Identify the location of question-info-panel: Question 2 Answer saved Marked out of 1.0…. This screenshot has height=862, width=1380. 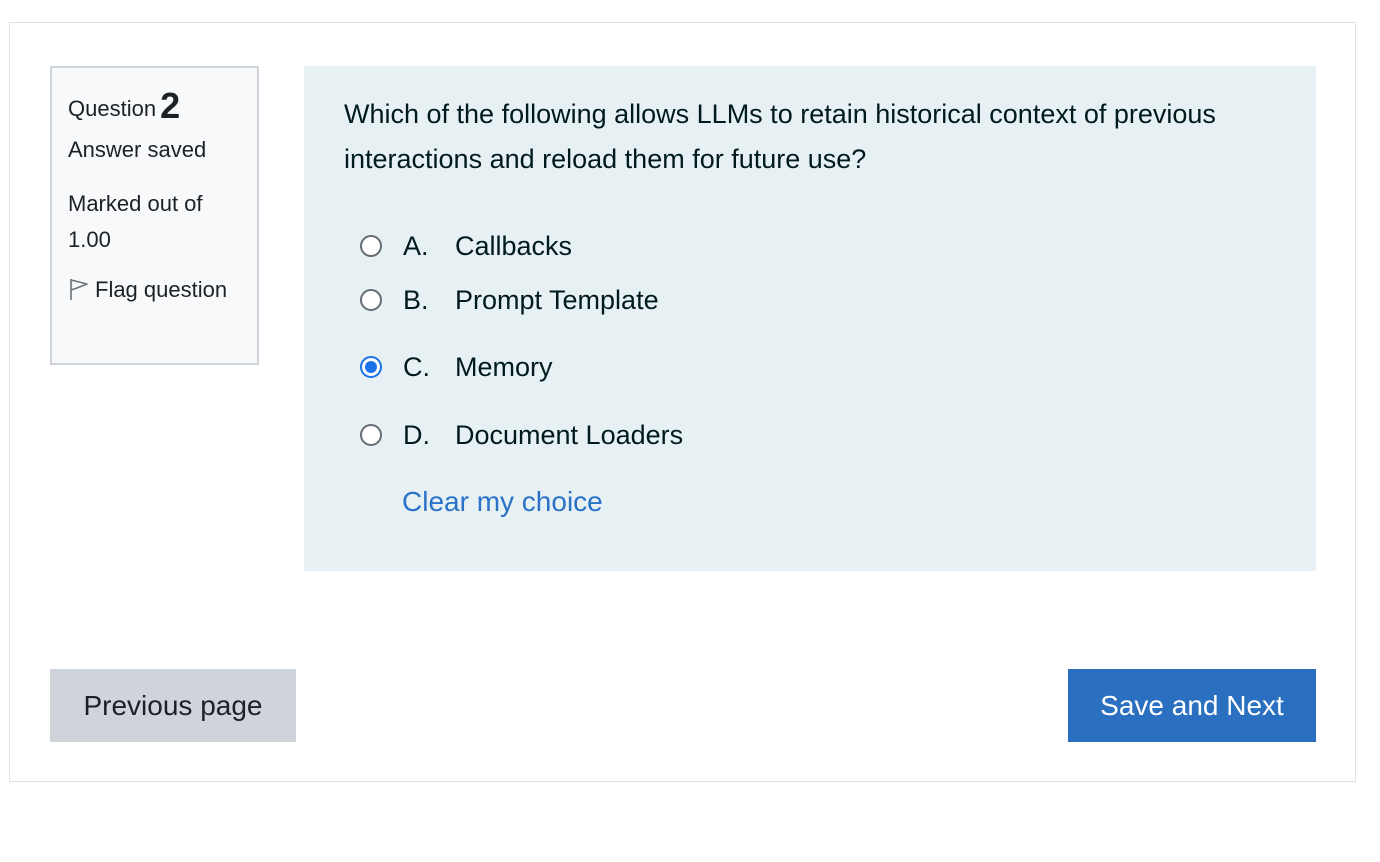
(154, 215).